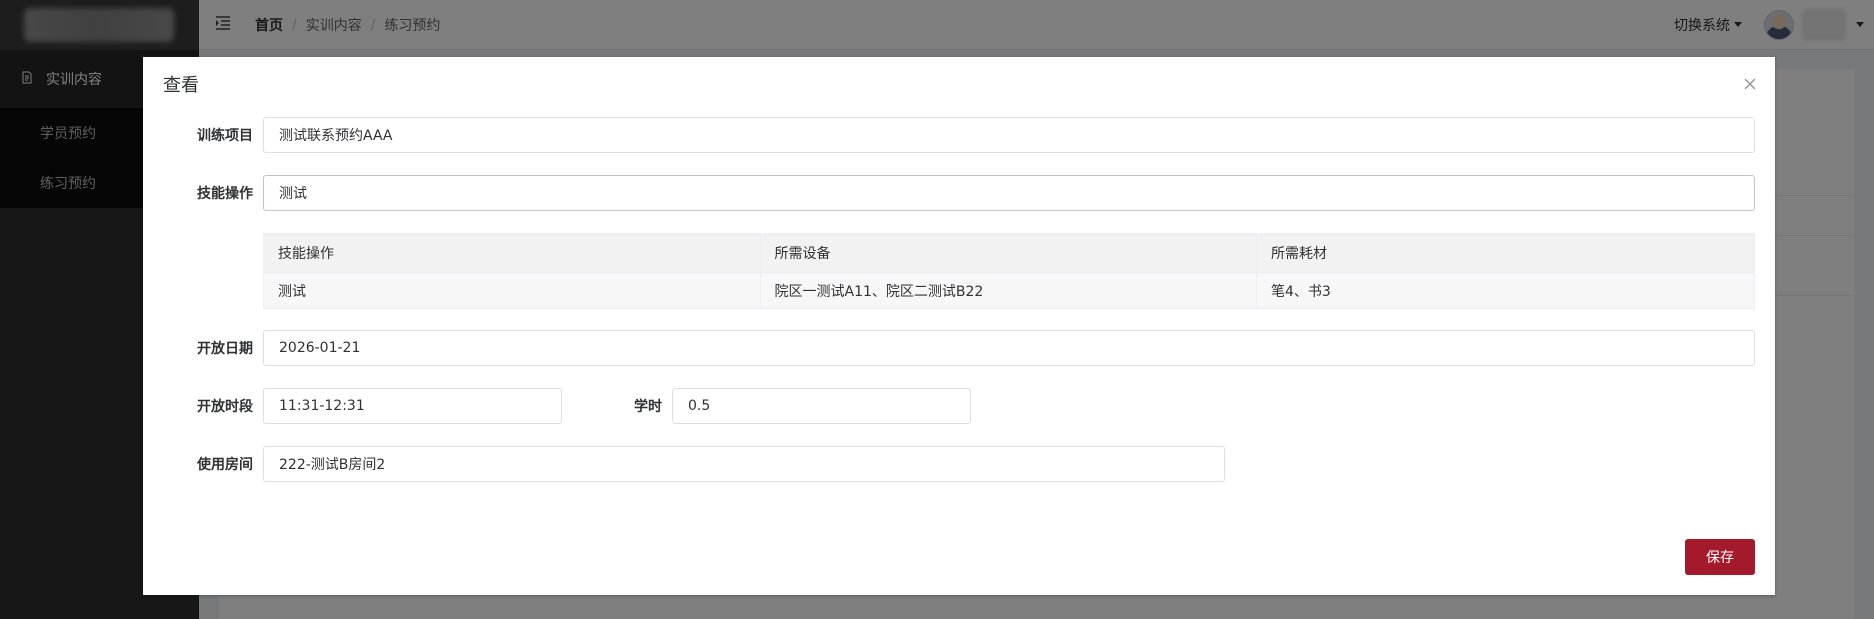 This screenshot has height=619, width=1874. I want to click on table-cell: 笔4、书3, so click(1505, 290).